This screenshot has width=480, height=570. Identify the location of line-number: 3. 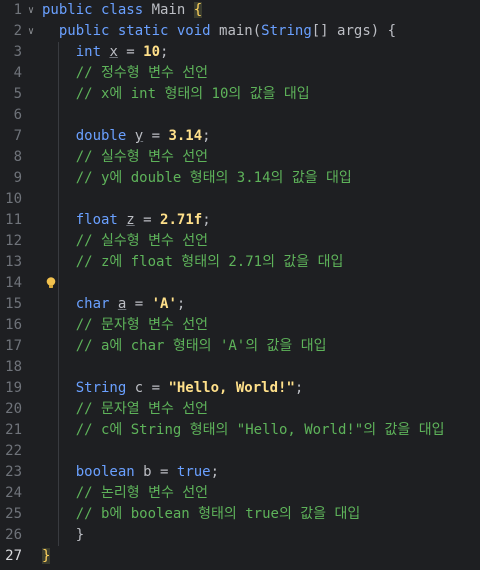
(17, 52).